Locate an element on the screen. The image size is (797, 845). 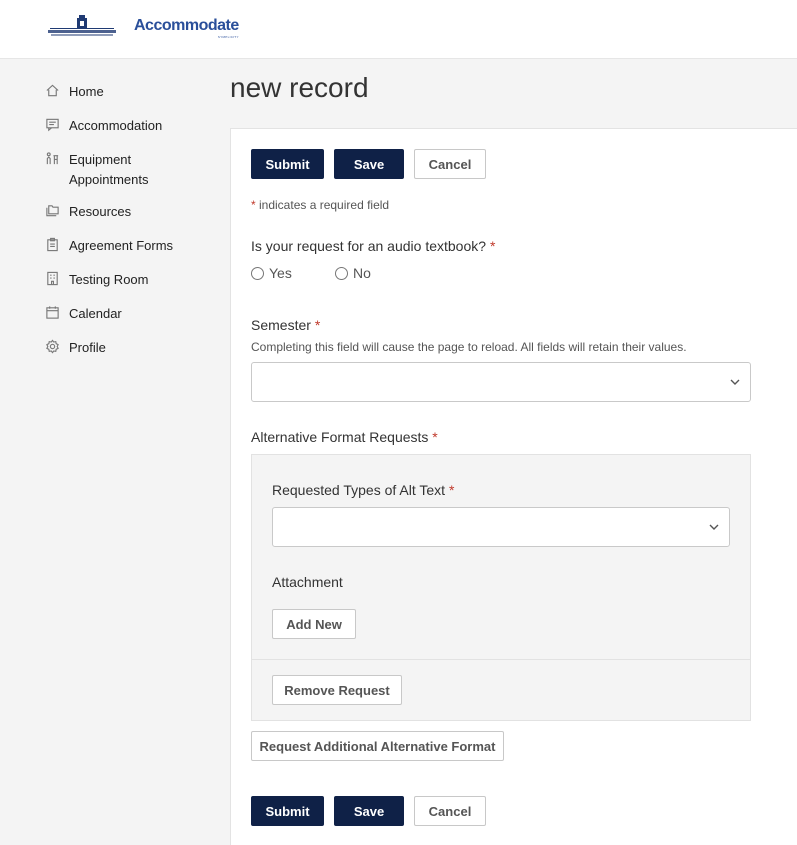
audio-no-radio: No is located at coordinates (353, 273).